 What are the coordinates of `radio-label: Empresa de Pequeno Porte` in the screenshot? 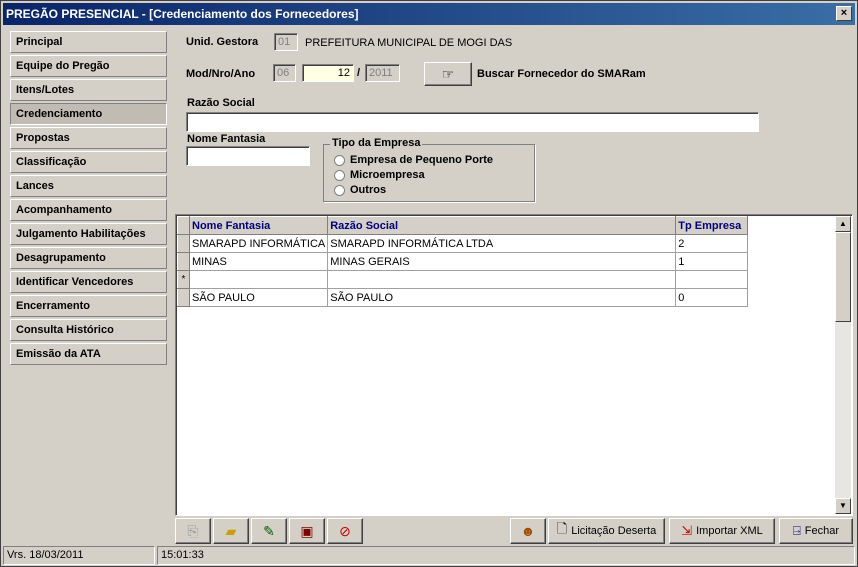 It's located at (422, 160).